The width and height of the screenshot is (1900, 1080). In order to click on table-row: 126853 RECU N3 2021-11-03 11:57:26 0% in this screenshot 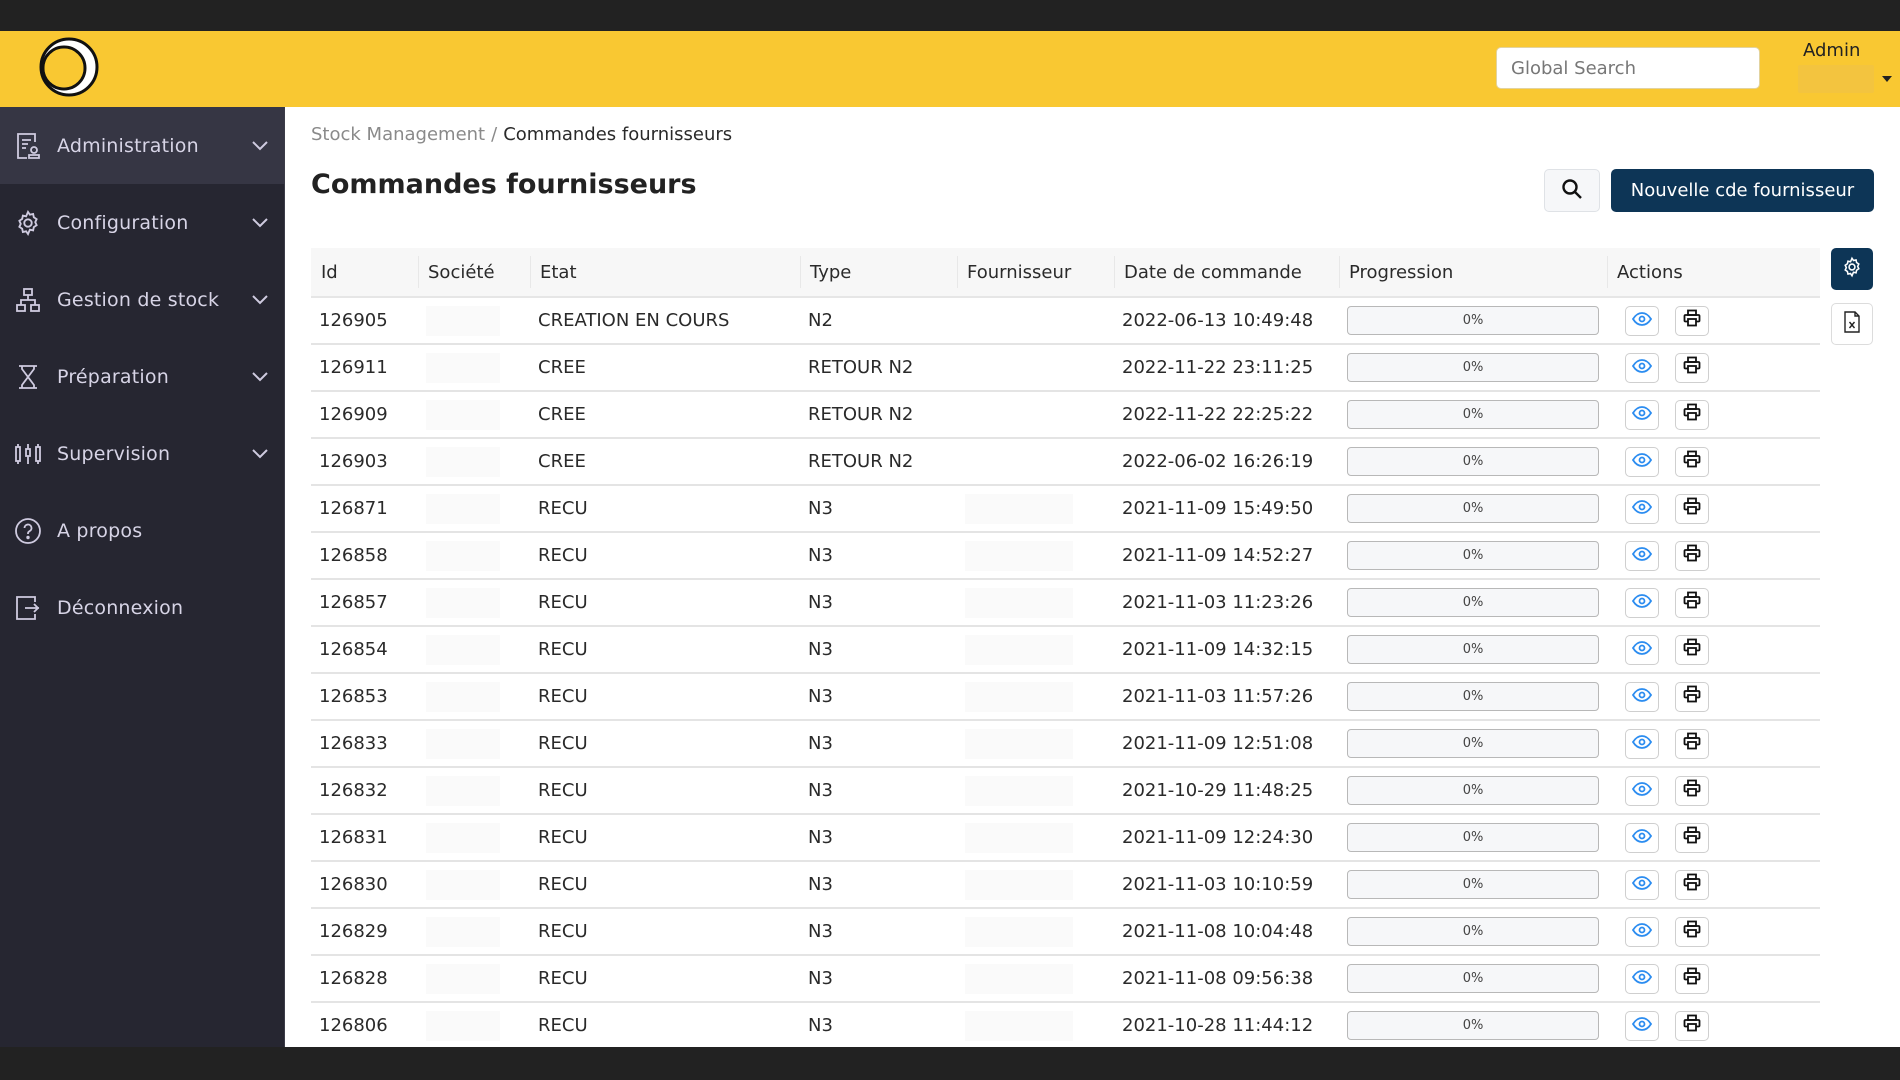, I will do `click(1065, 697)`.